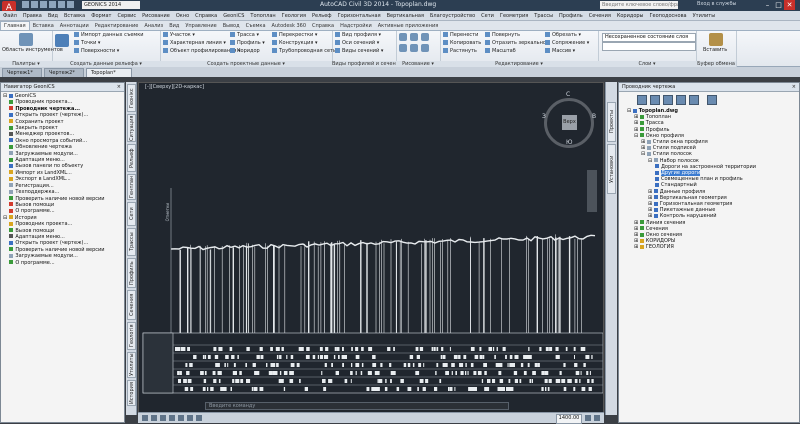 This screenshot has height=424, width=800. Describe the element at coordinates (26, 39) in the screenshot. I see `toolbox-icon` at that location.